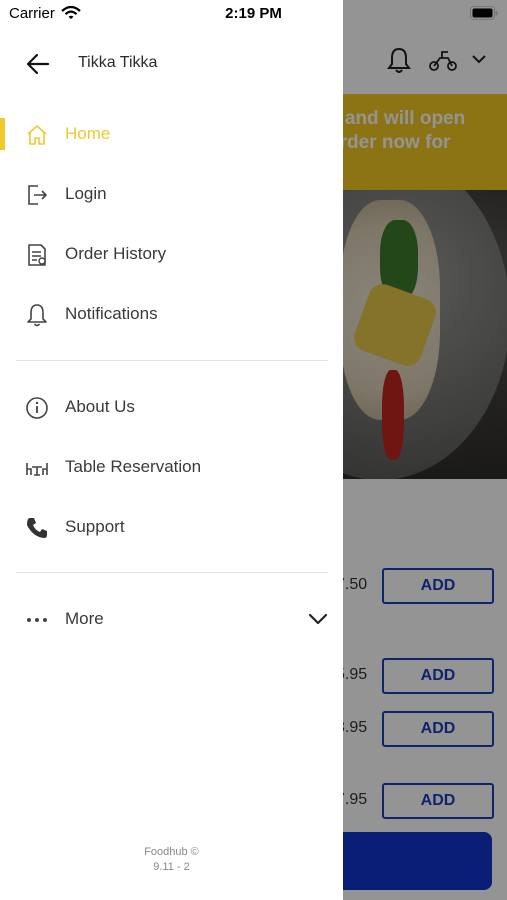 The width and height of the screenshot is (507, 900). What do you see at coordinates (318, 619) in the screenshot?
I see `chevron-down-icon` at bounding box center [318, 619].